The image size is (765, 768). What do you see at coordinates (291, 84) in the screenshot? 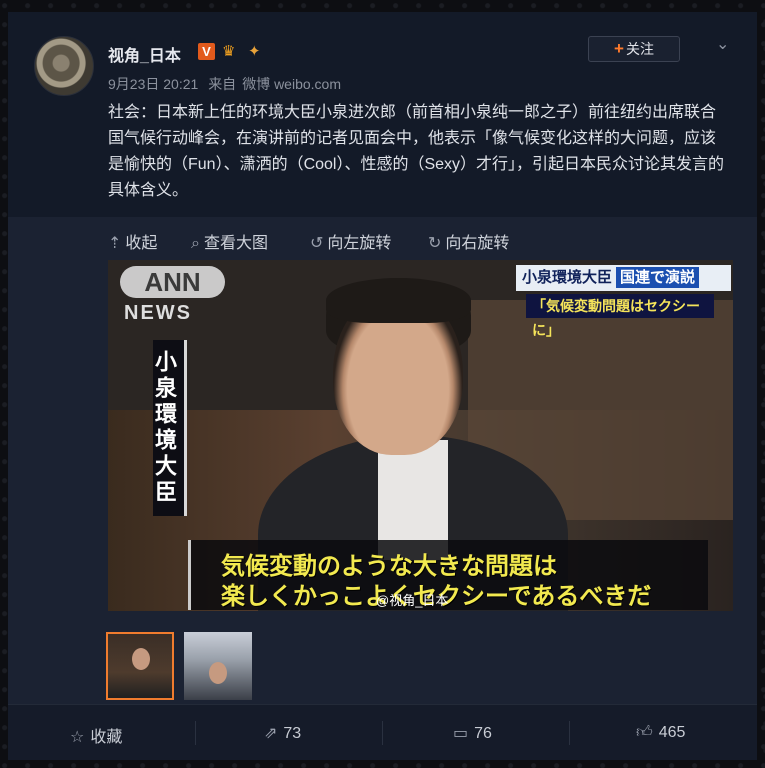
I see `source-name: 微博 weibo.com` at bounding box center [291, 84].